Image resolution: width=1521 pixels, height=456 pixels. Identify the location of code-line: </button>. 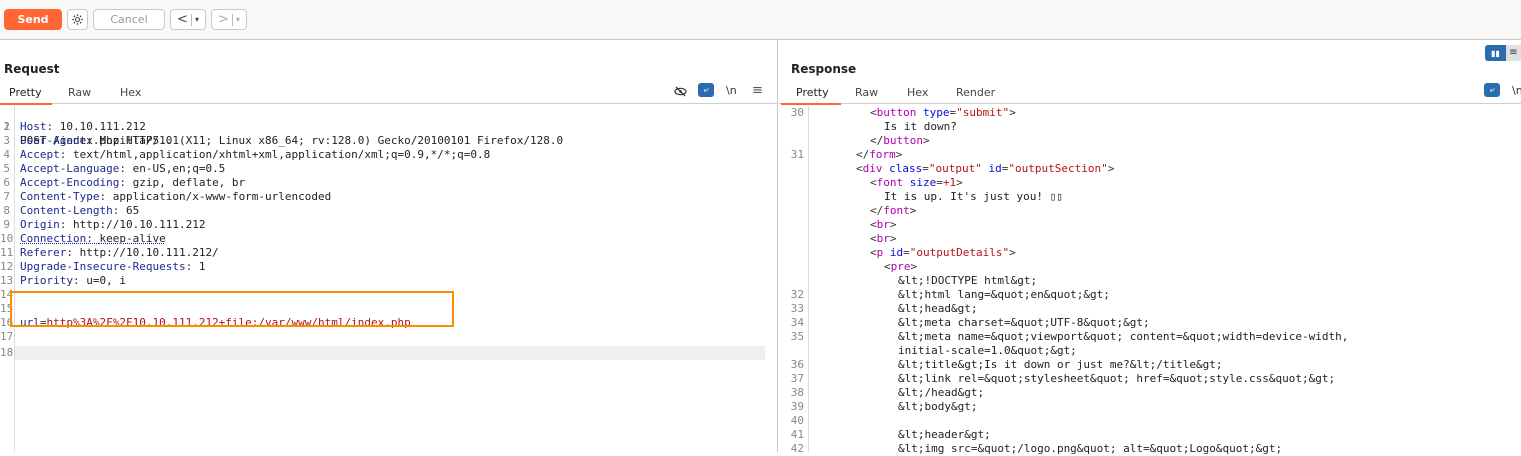
(1150, 141).